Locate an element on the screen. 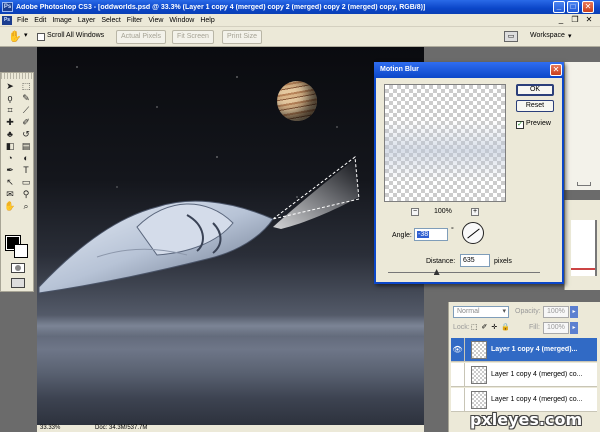  fill-slider-caret: ▸ is located at coordinates (574, 328).